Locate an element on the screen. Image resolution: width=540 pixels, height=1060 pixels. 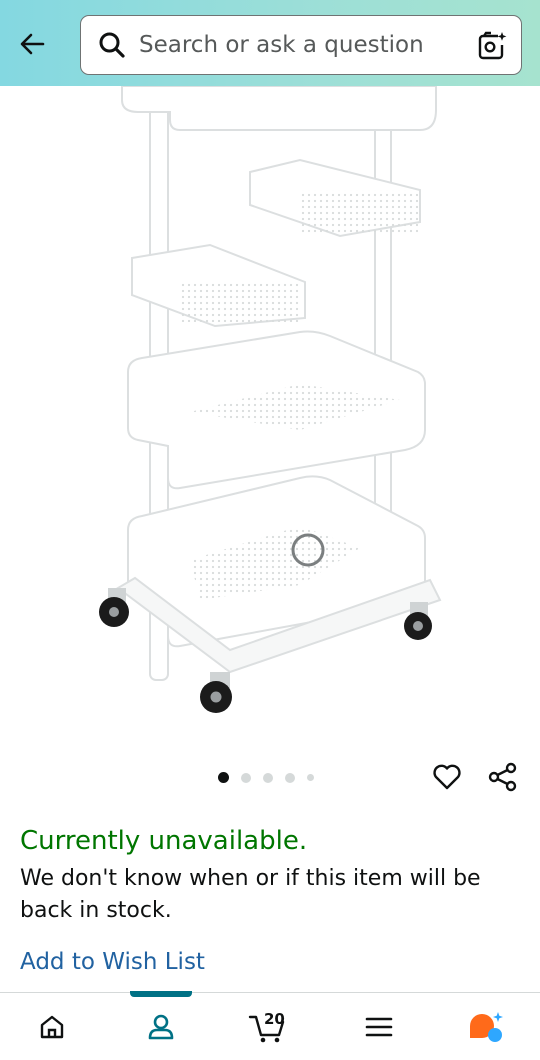
search-bar is located at coordinates (301, 45).